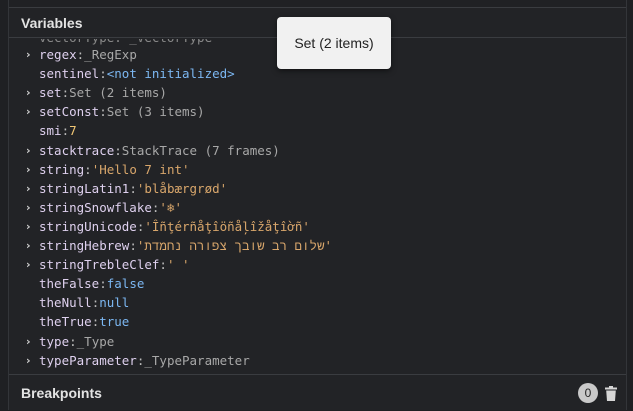 The width and height of the screenshot is (633, 411). What do you see at coordinates (110, 54) in the screenshot?
I see `variable-value: _RegExp` at bounding box center [110, 54].